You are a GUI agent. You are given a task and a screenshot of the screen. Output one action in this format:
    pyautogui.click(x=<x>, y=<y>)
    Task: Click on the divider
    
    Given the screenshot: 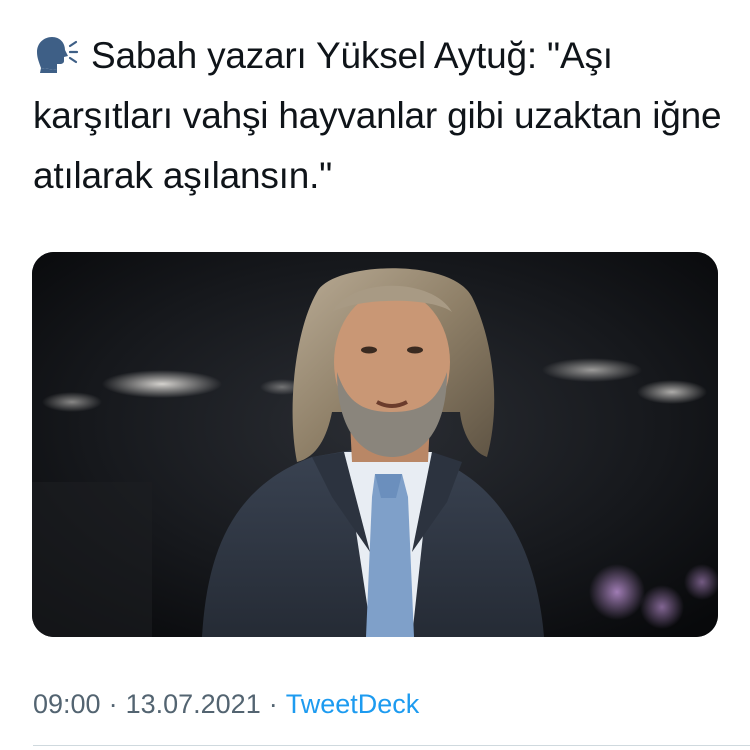 What is the action you would take?
    pyautogui.click(x=391, y=745)
    